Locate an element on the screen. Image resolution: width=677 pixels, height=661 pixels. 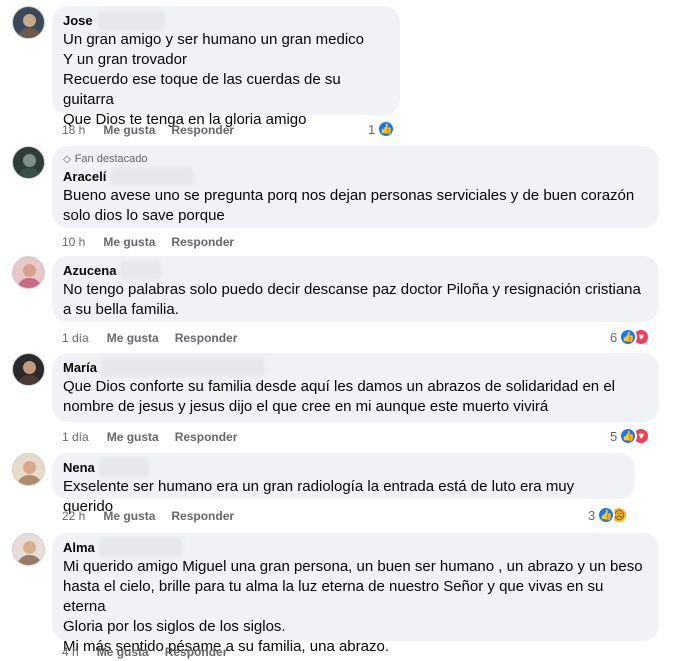
comment-author: Alma is located at coordinates (79, 547).